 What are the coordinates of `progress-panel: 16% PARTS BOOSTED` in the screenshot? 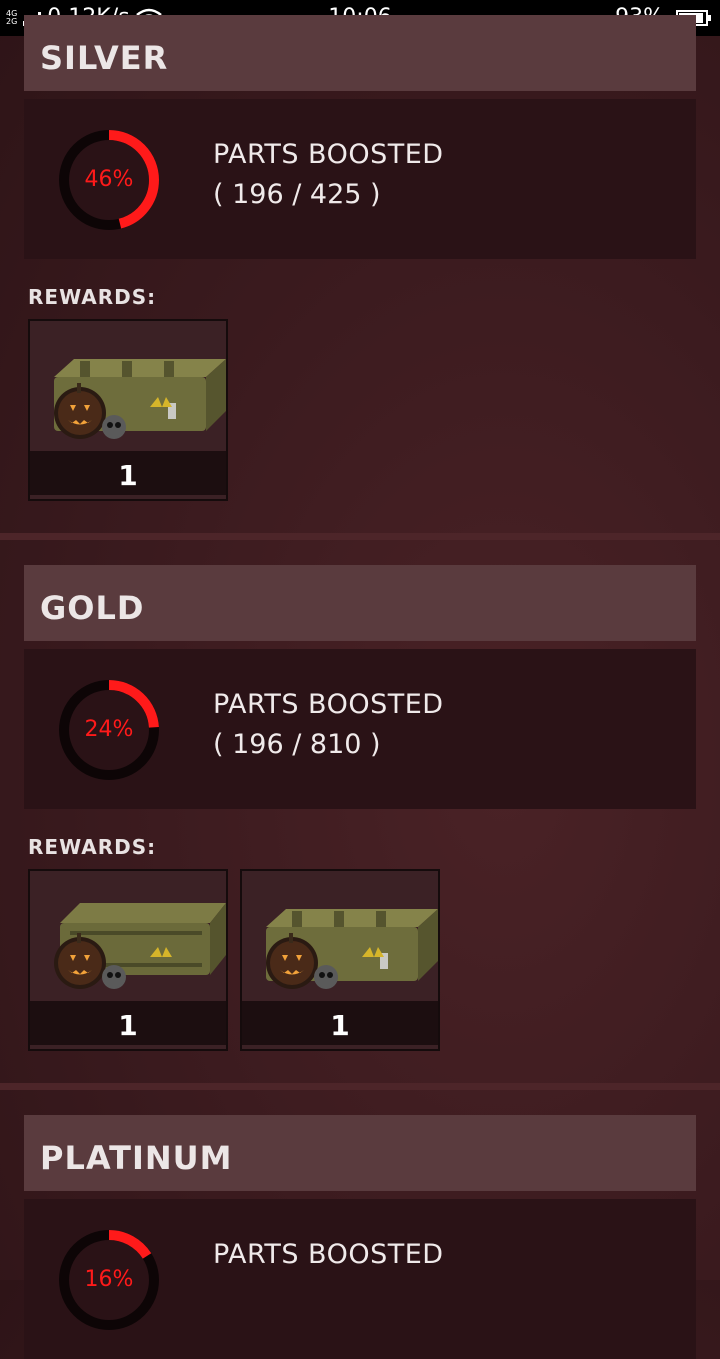 It's located at (360, 1279).